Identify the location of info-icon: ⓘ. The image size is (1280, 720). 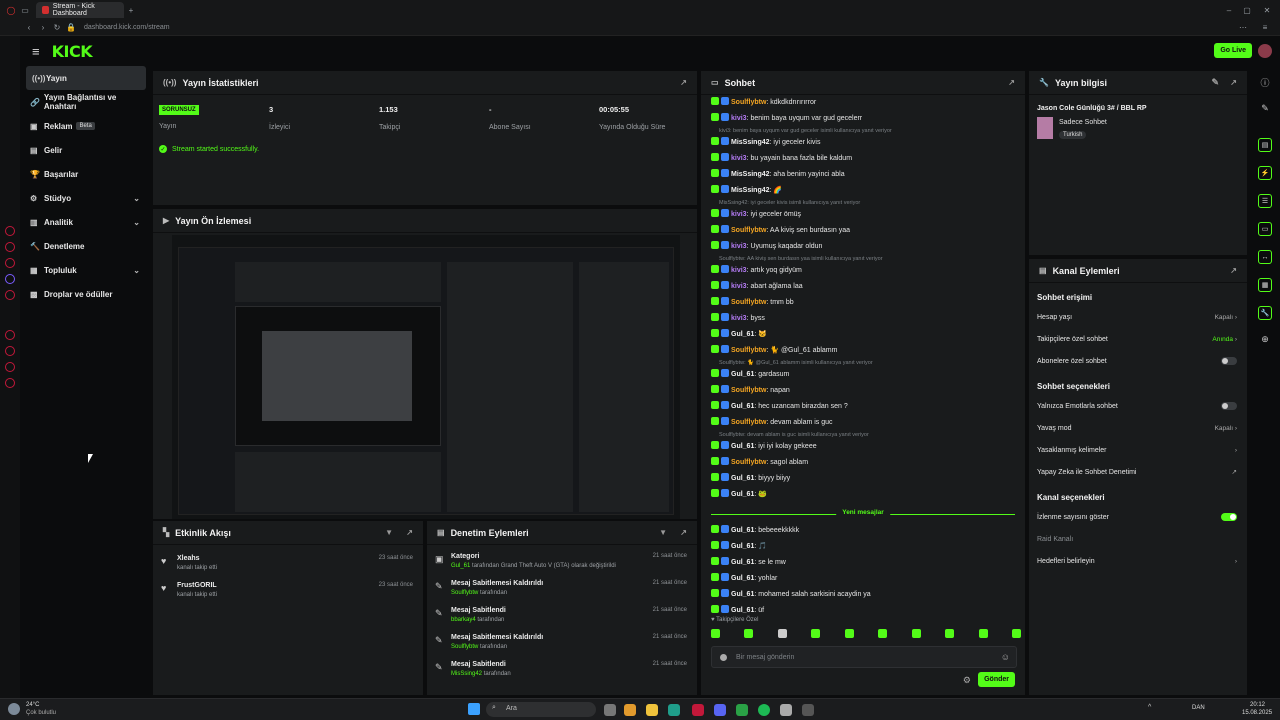
(1265, 82).